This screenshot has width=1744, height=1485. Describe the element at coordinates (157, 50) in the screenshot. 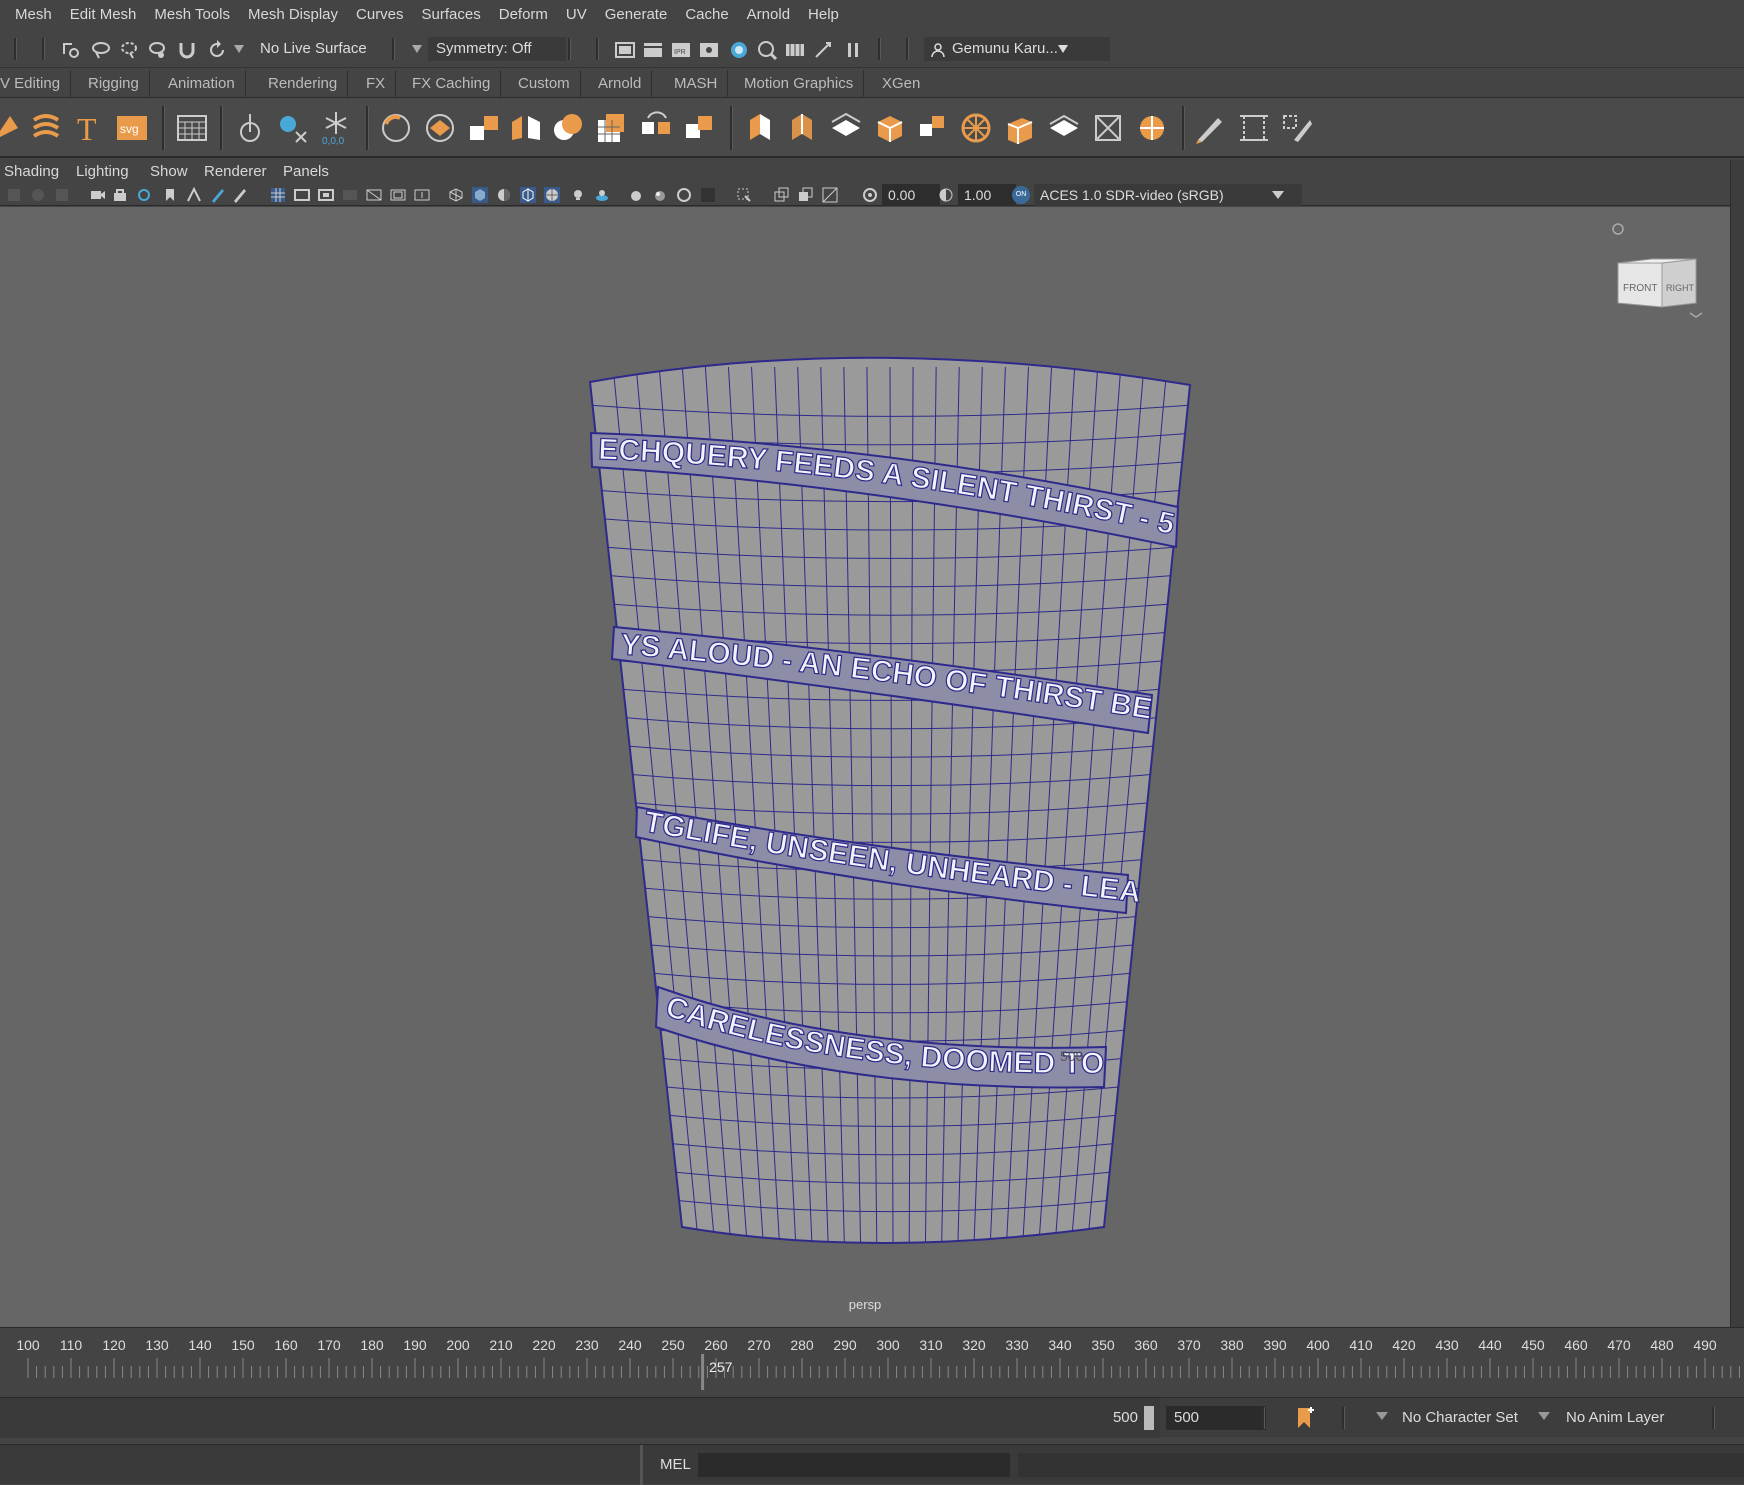

I see `soft-select-icon` at that location.